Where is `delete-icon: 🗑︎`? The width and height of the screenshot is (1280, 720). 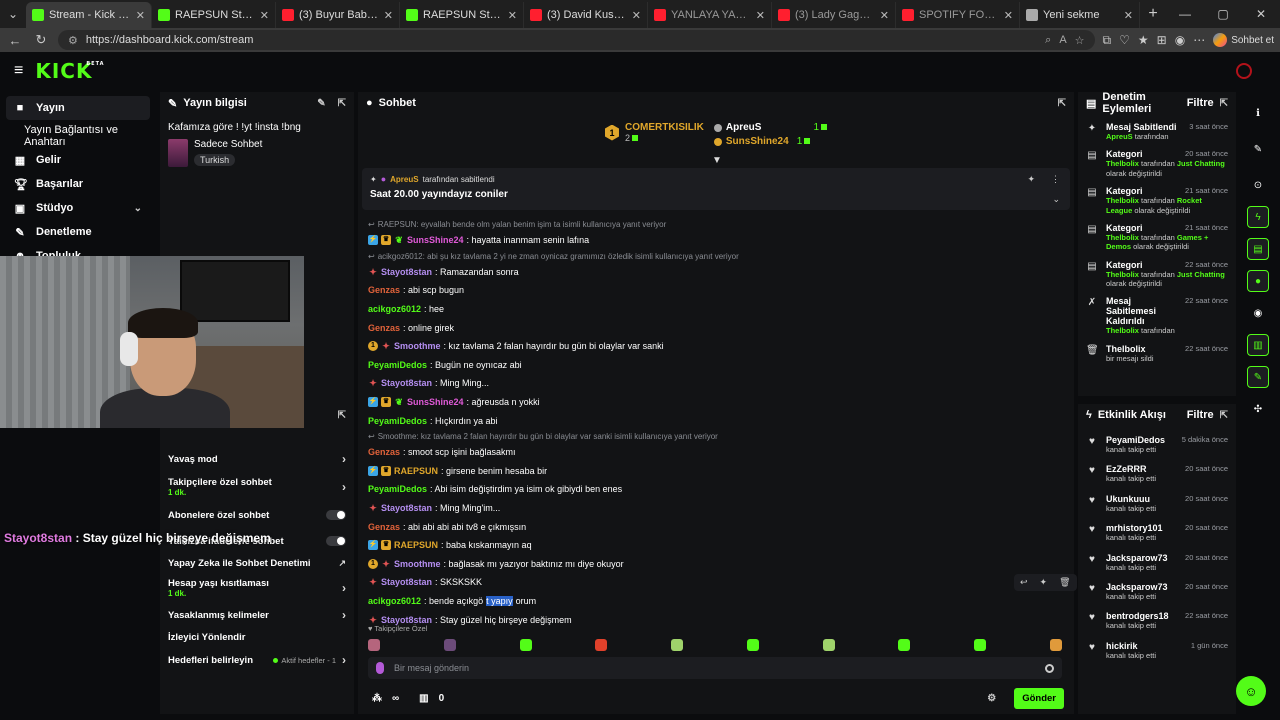 delete-icon: 🗑︎ is located at coordinates (1064, 582).